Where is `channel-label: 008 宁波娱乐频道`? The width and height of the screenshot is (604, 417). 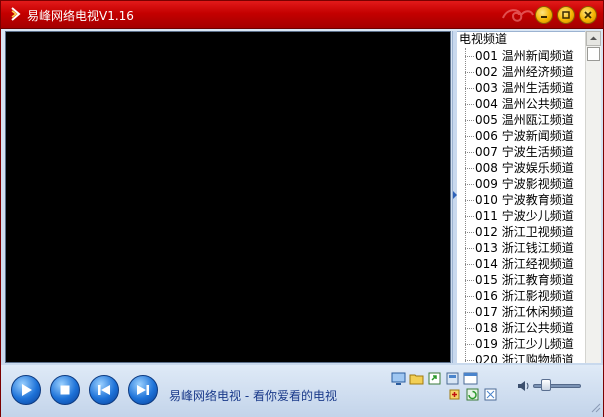 channel-label: 008 宁波娱乐频道 is located at coordinates (524, 168).